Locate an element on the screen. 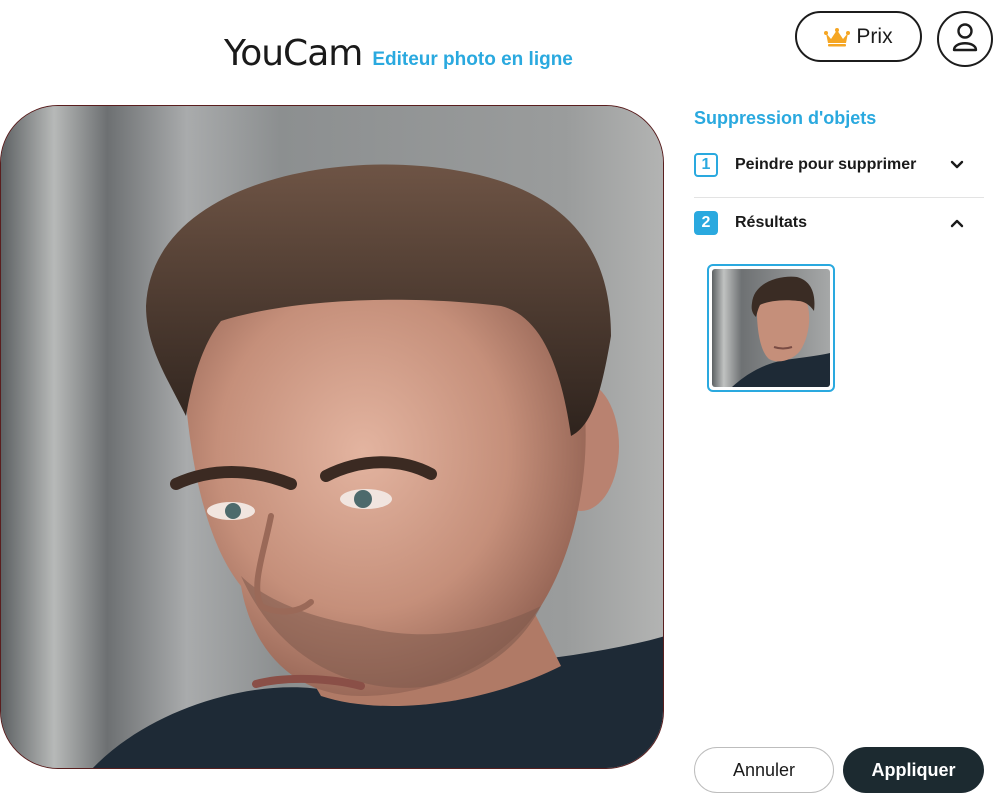 This screenshot has width=1000, height=800. step-results: 2 Résultats is located at coordinates (839, 223).